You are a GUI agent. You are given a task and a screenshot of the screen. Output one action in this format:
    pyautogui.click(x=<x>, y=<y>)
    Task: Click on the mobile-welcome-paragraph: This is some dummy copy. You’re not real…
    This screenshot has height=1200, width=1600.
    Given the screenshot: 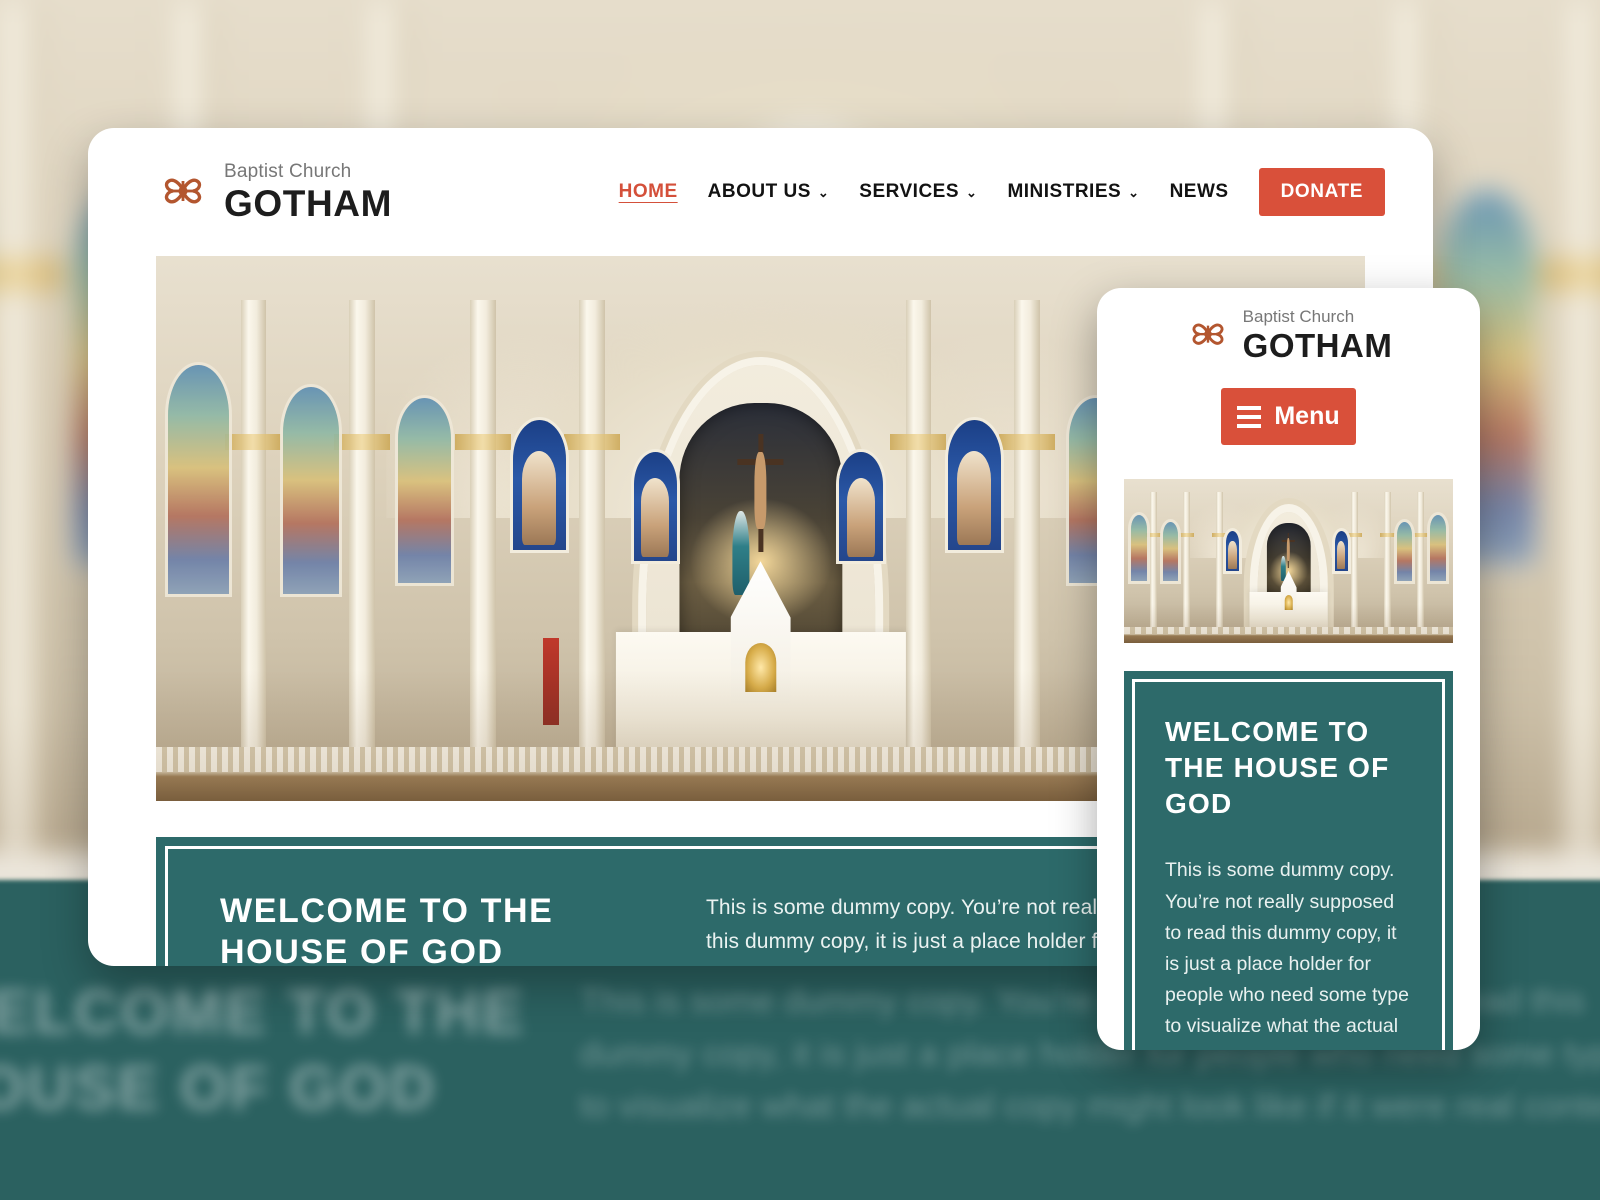 What is the action you would take?
    pyautogui.click(x=1289, y=954)
    